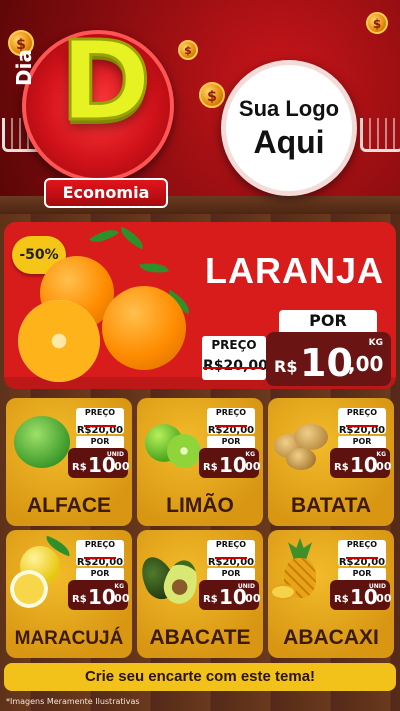 The width and height of the screenshot is (400, 711). What do you see at coordinates (295, 270) in the screenshot?
I see `featured-product-name: LARANJA` at bounding box center [295, 270].